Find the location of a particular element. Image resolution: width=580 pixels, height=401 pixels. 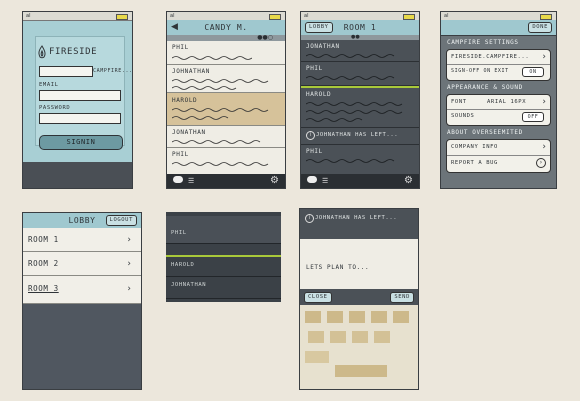

lobby-screen: LOBBY LOGOUT ROOM 1 › ROOM 2 › ROOM 3 › is located at coordinates (82, 301).